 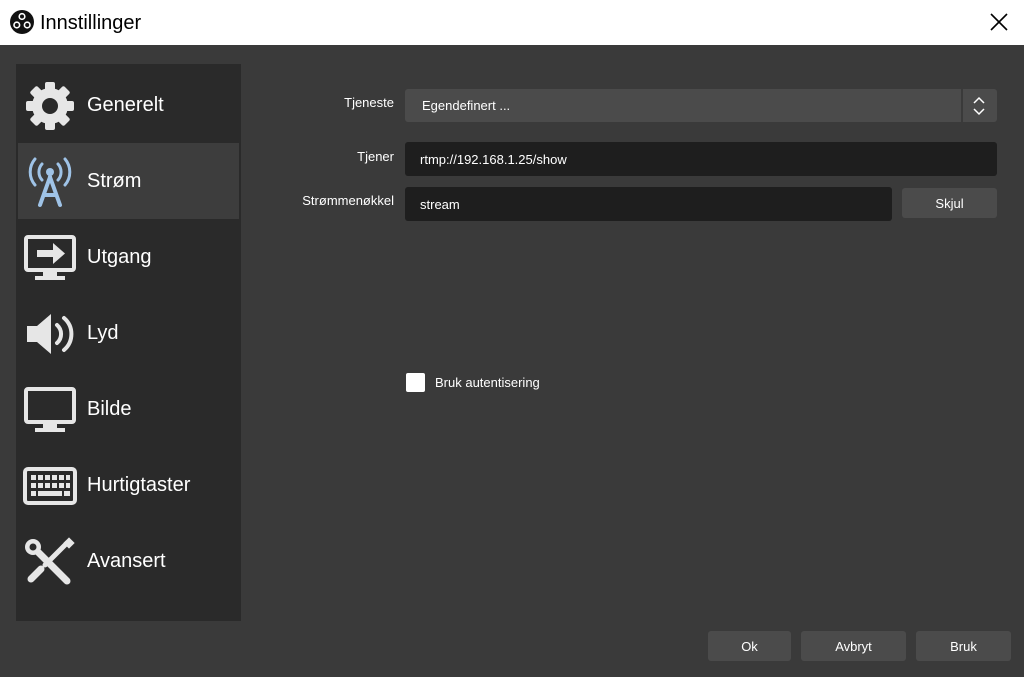 I want to click on sidebar-item-utgang: Utgang, so click(x=128, y=257).